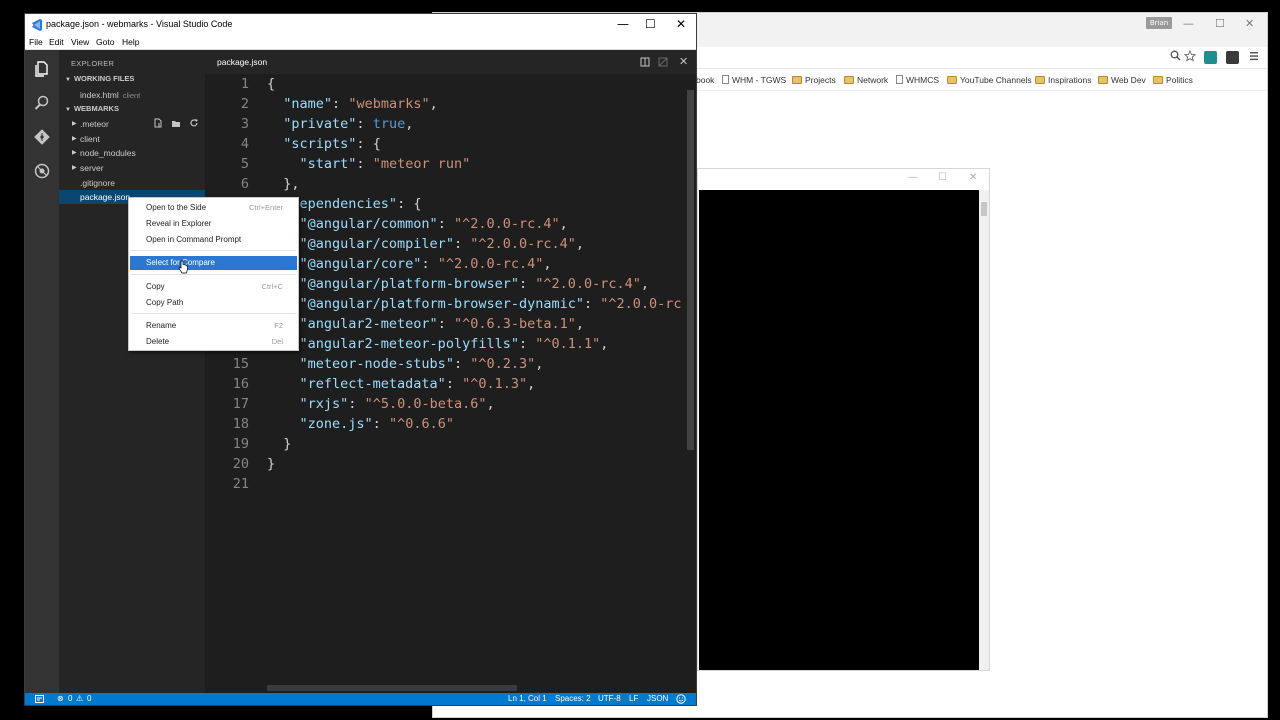  I want to click on code-line: "angular2-meteor-polyfills": "^0.1.1",, so click(438, 344).